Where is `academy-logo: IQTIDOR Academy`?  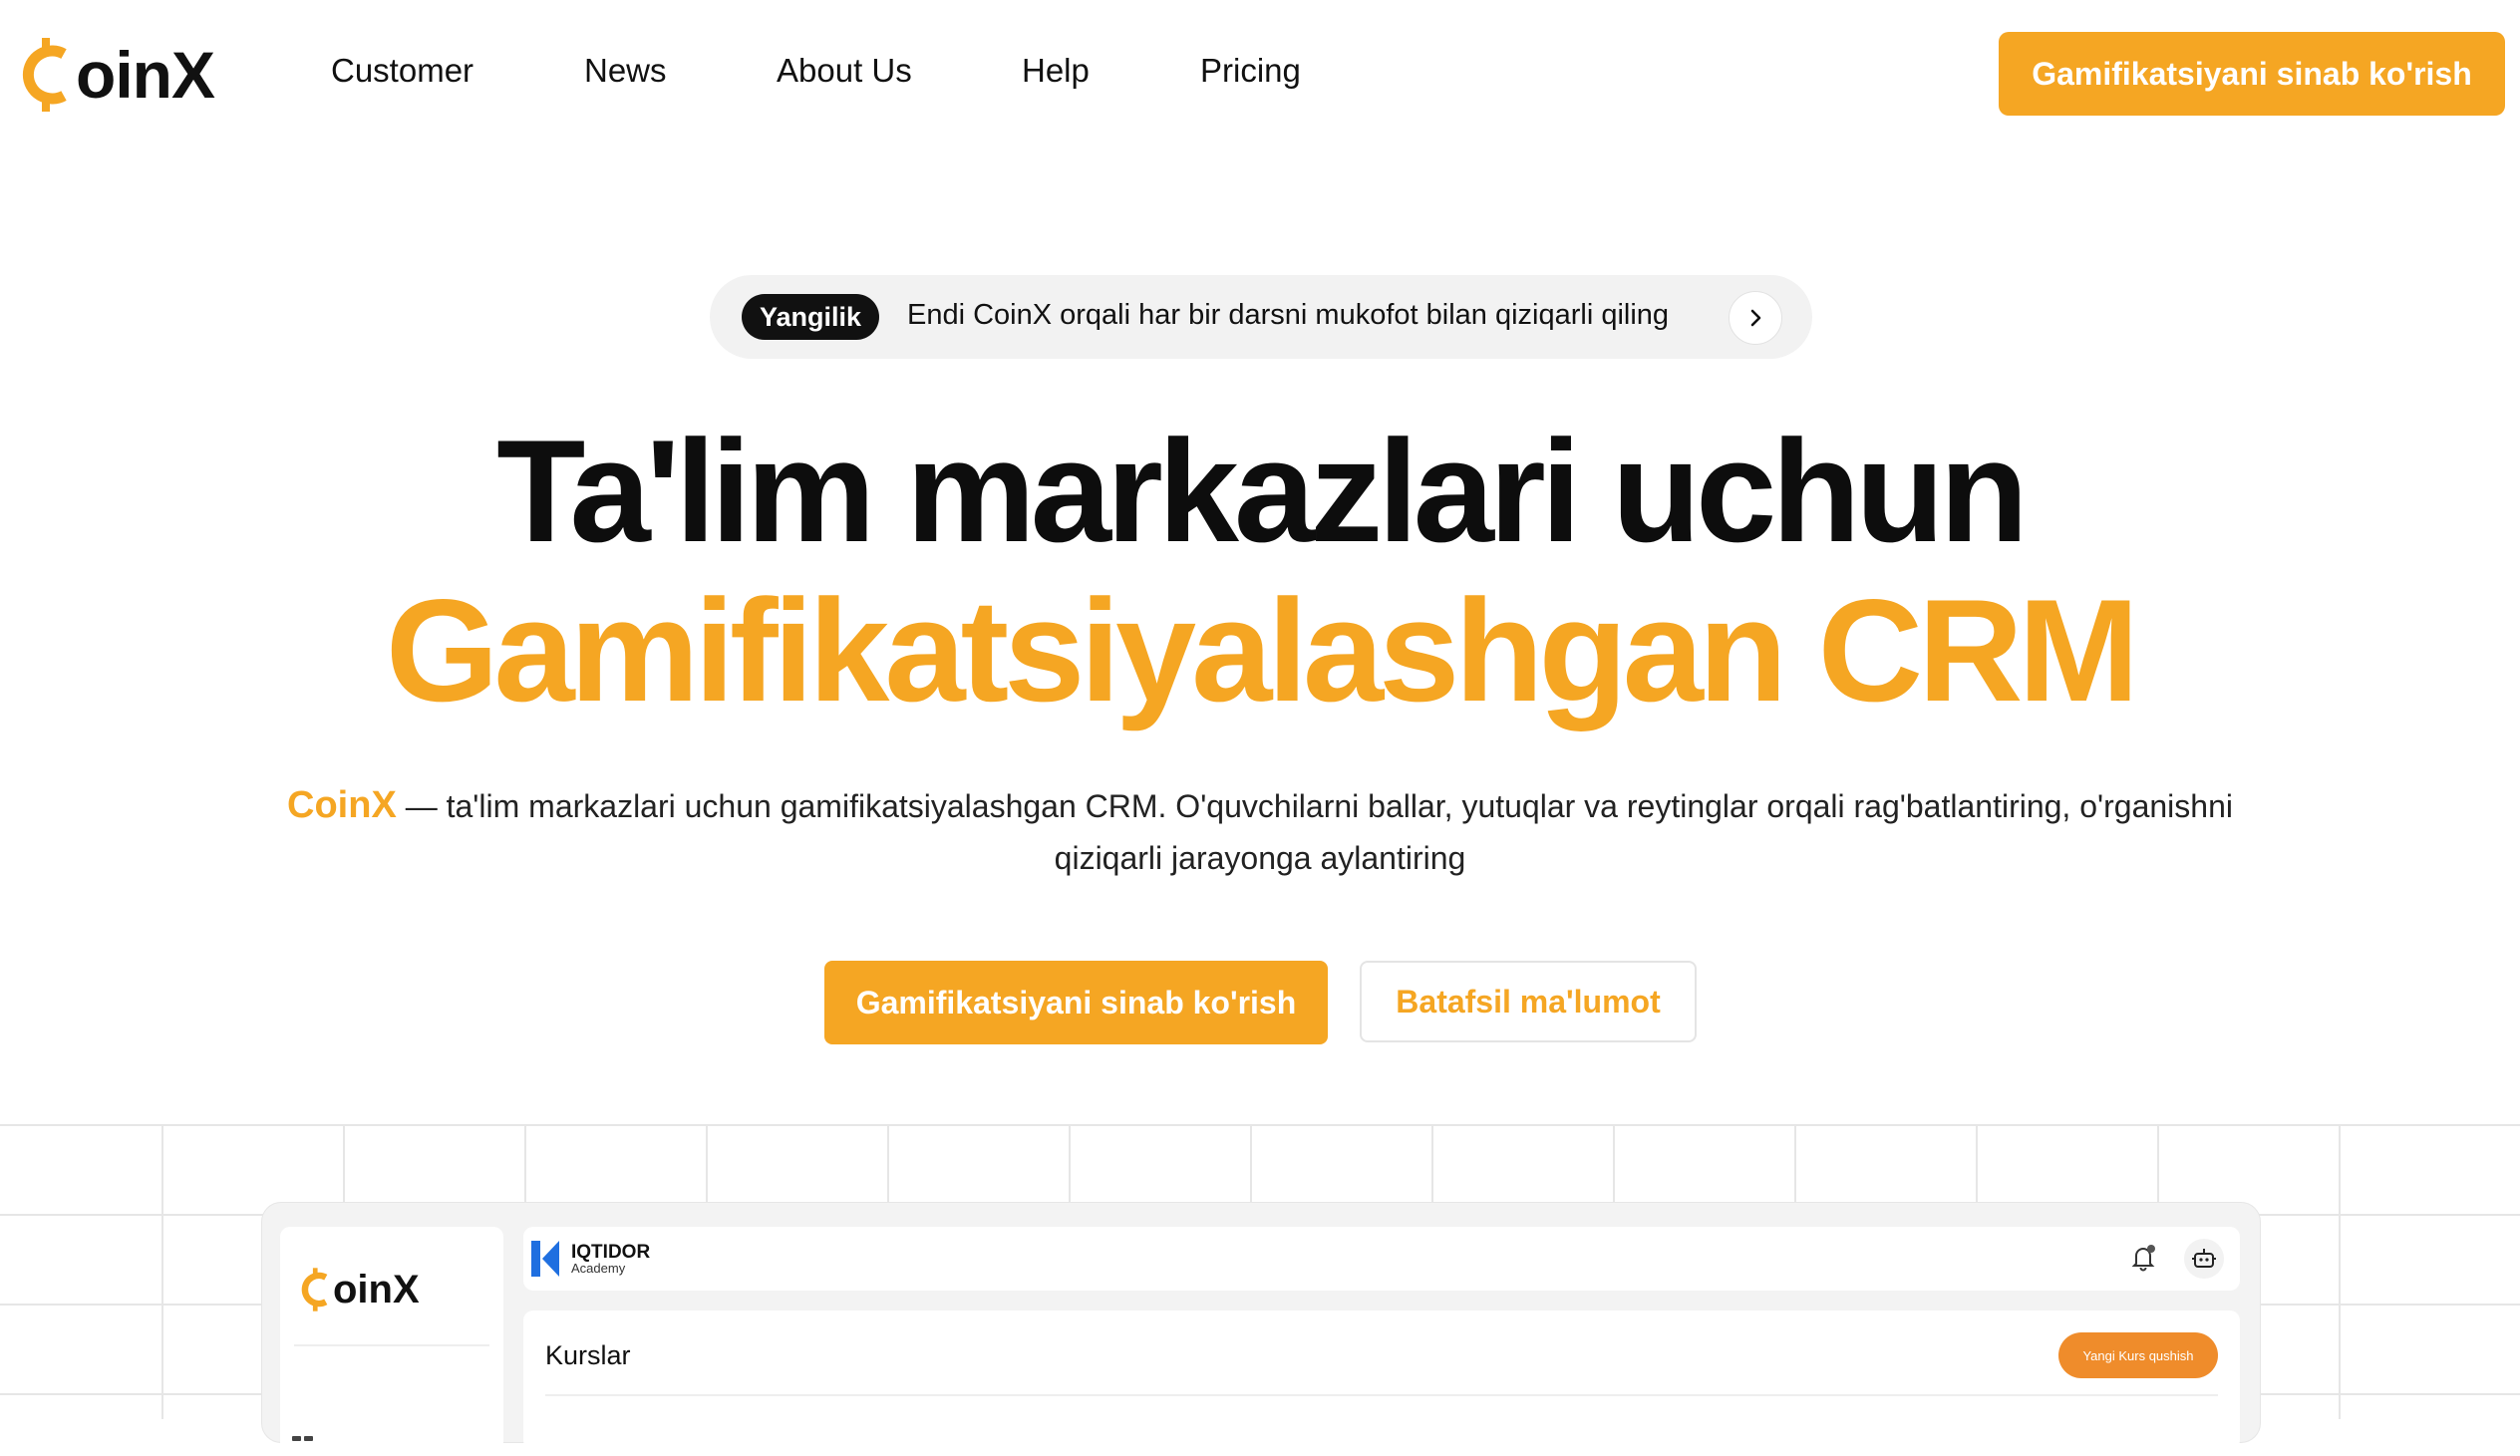 academy-logo: IQTIDOR Academy is located at coordinates (590, 1259).